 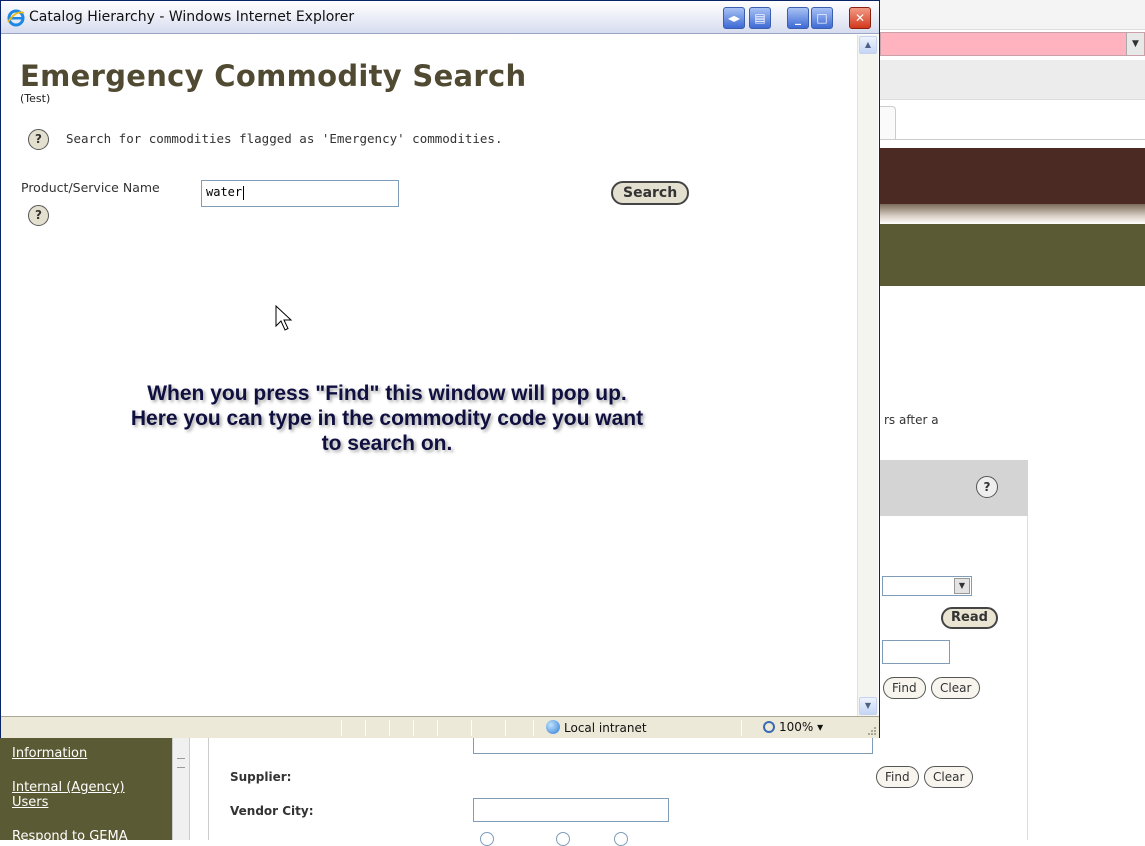 I want to click on scroll-up-icon: ▲, so click(x=868, y=45).